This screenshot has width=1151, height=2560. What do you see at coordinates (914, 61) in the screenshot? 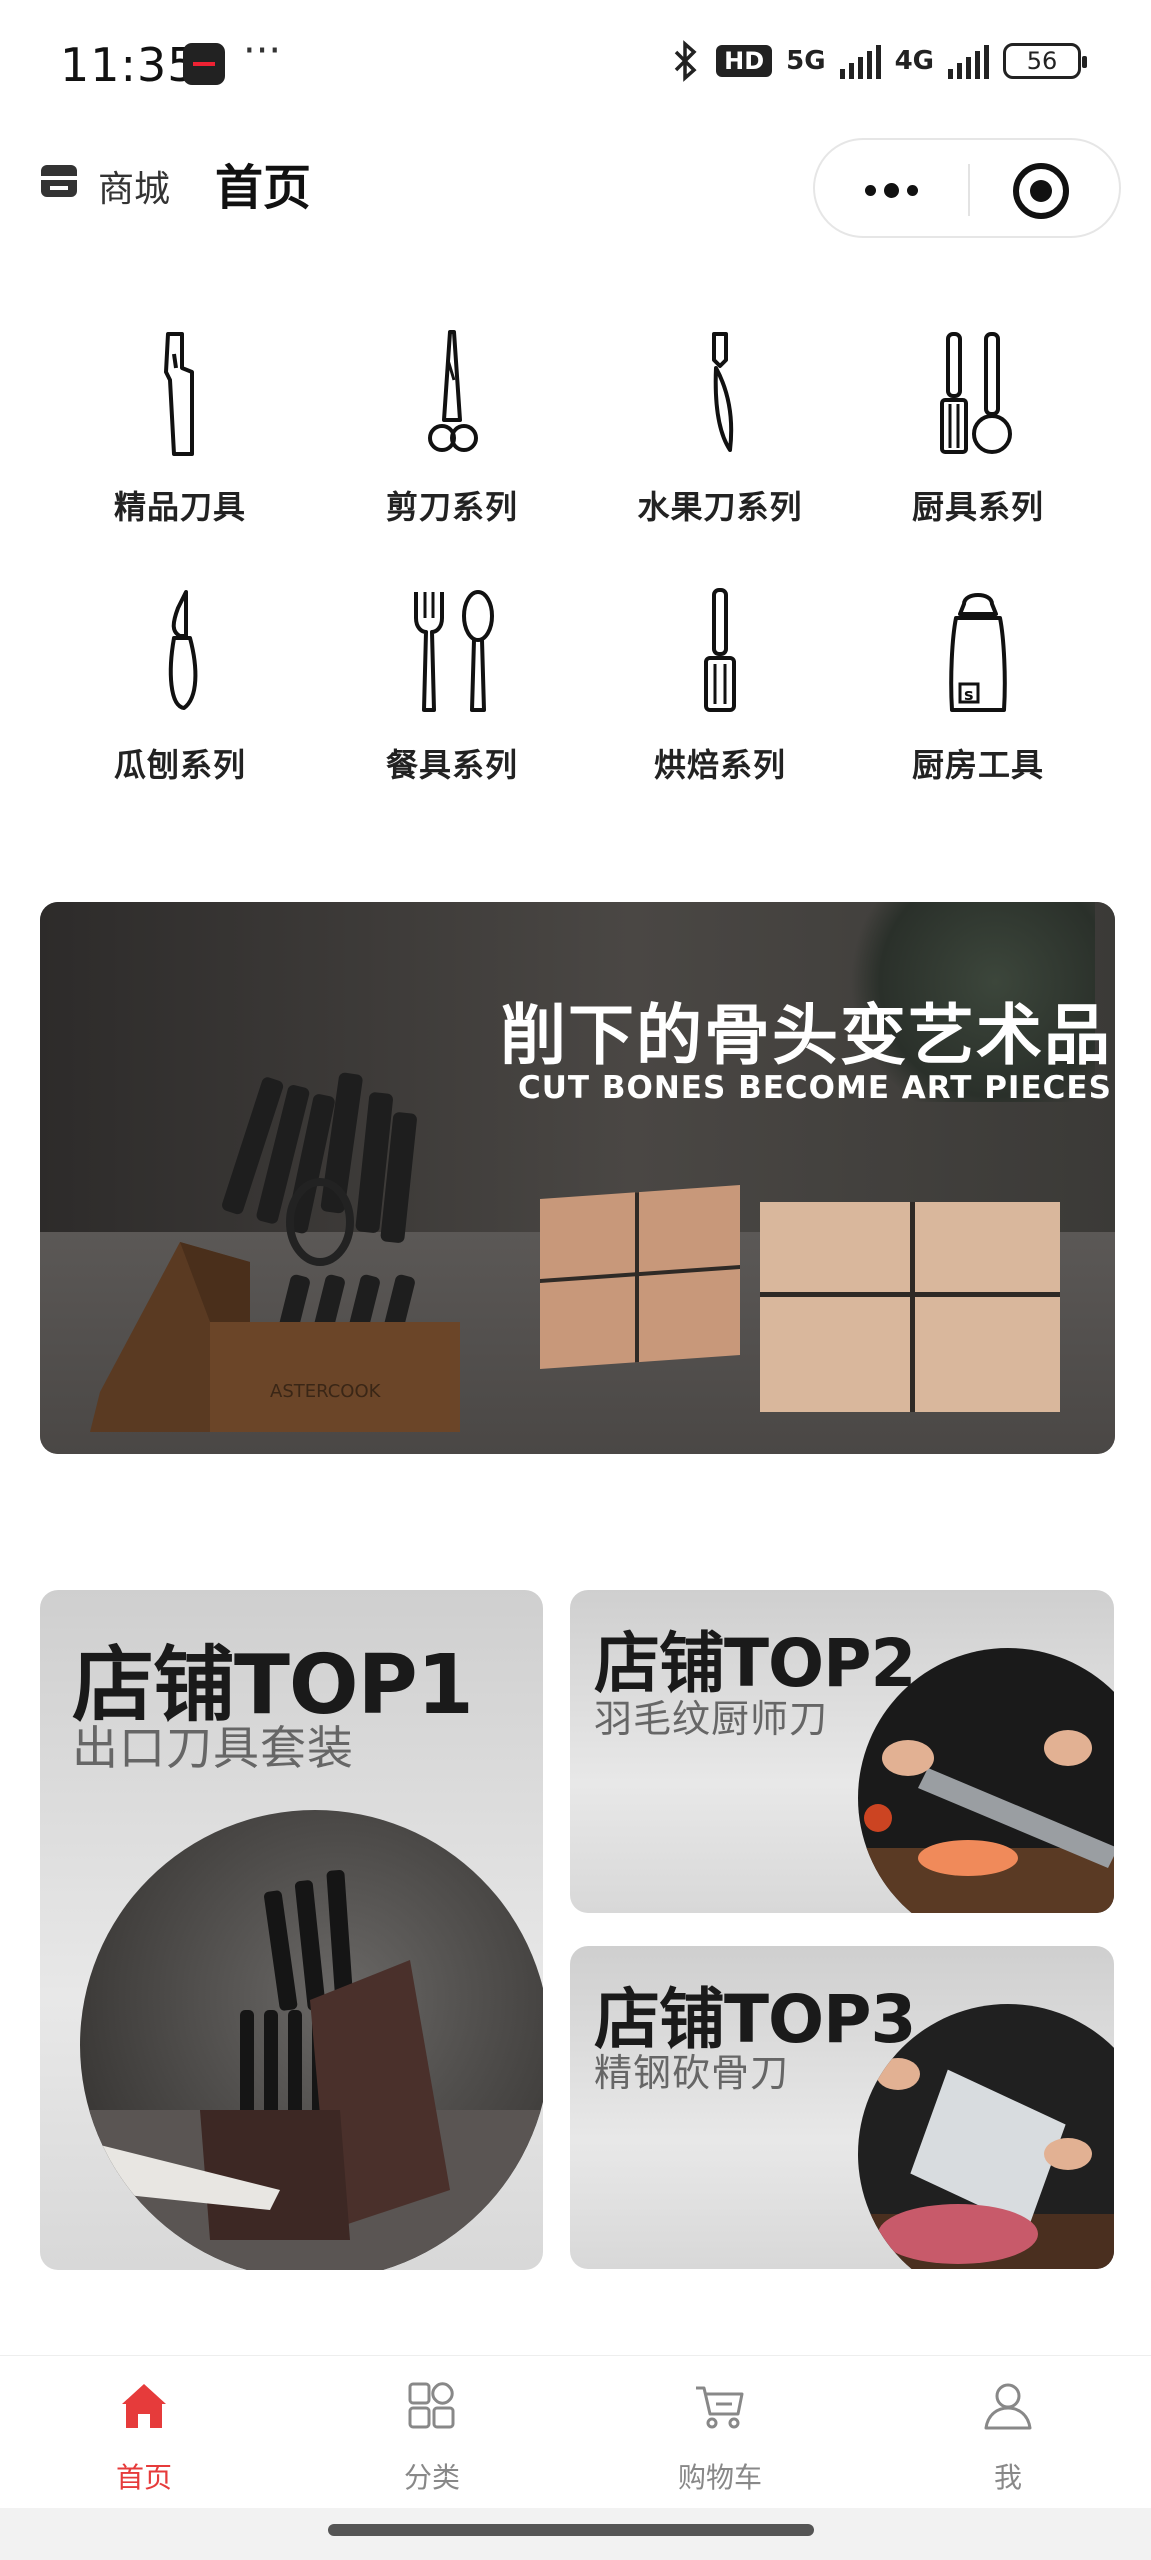
I see `network-4g-label: 4G` at bounding box center [914, 61].